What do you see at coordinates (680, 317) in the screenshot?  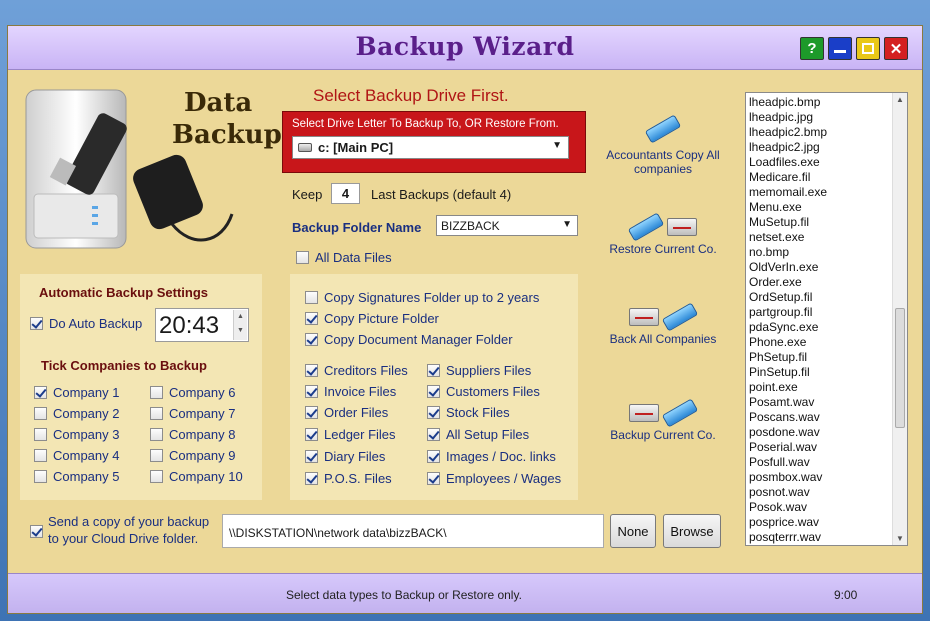 I see `usb-icon` at bounding box center [680, 317].